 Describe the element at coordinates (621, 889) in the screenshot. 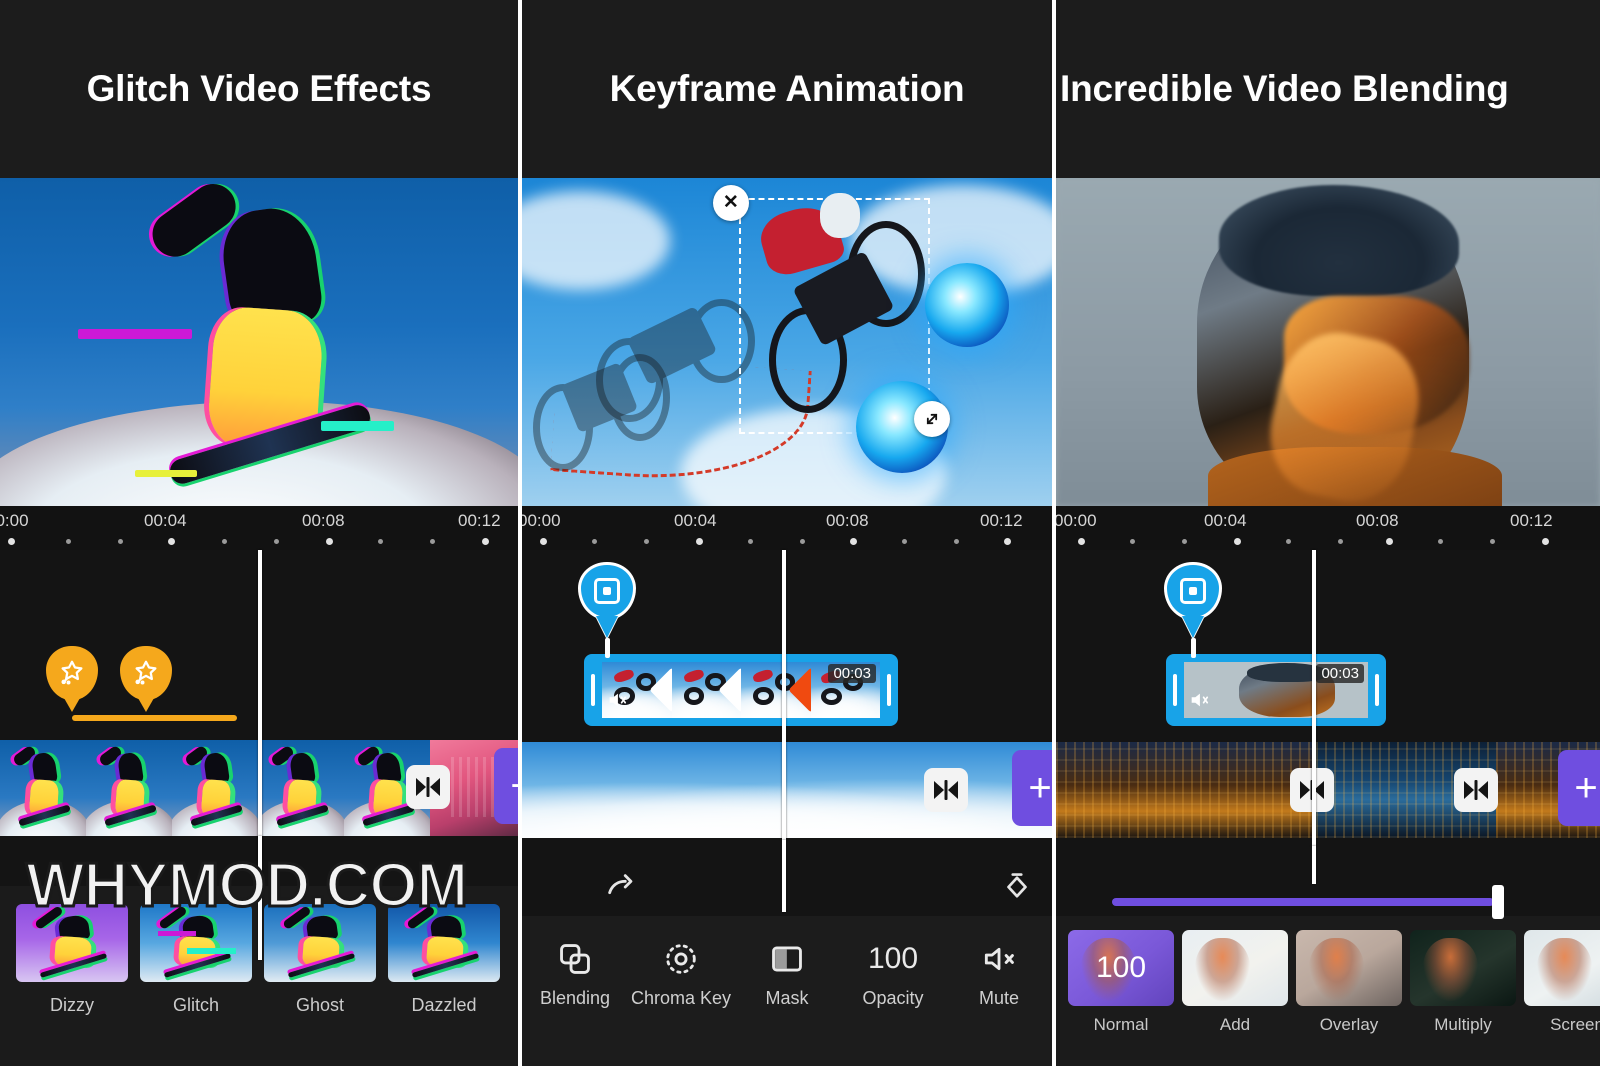

I see `redo-button` at that location.